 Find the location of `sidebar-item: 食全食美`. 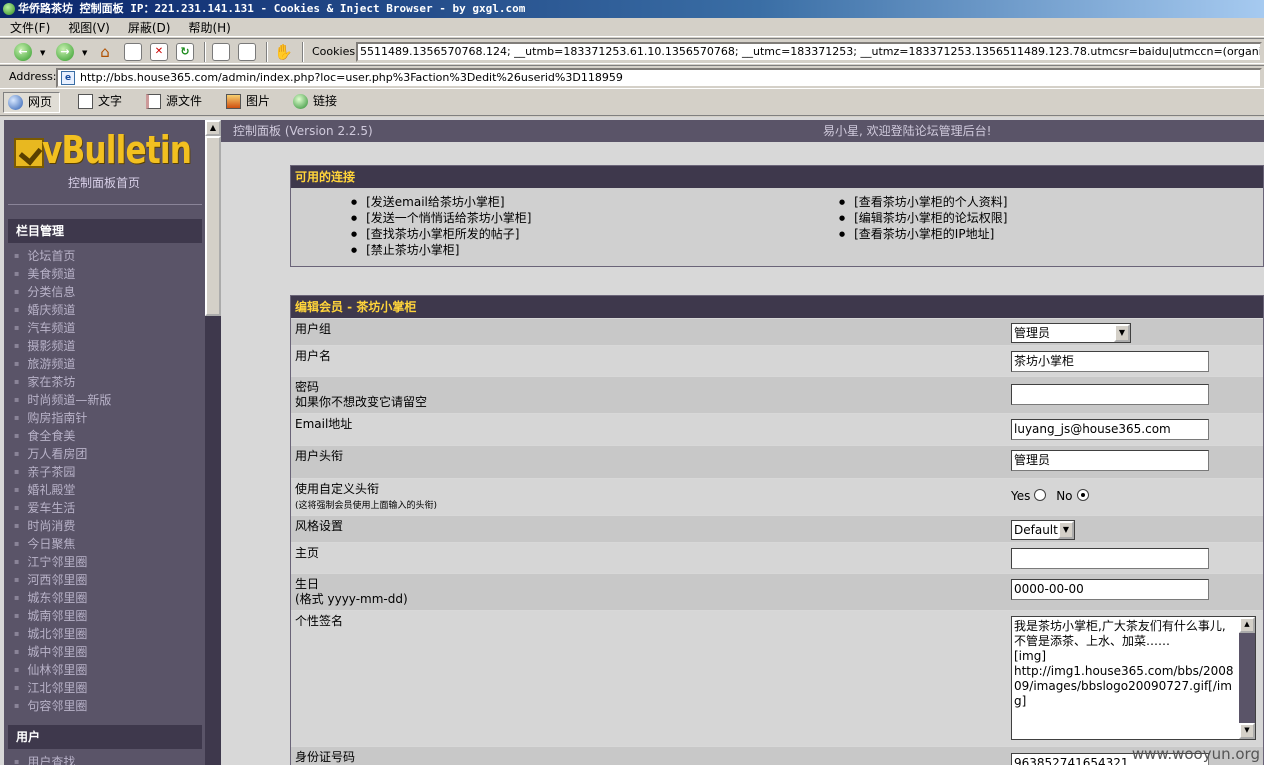

sidebar-item: 食全食美 is located at coordinates (62, 436).